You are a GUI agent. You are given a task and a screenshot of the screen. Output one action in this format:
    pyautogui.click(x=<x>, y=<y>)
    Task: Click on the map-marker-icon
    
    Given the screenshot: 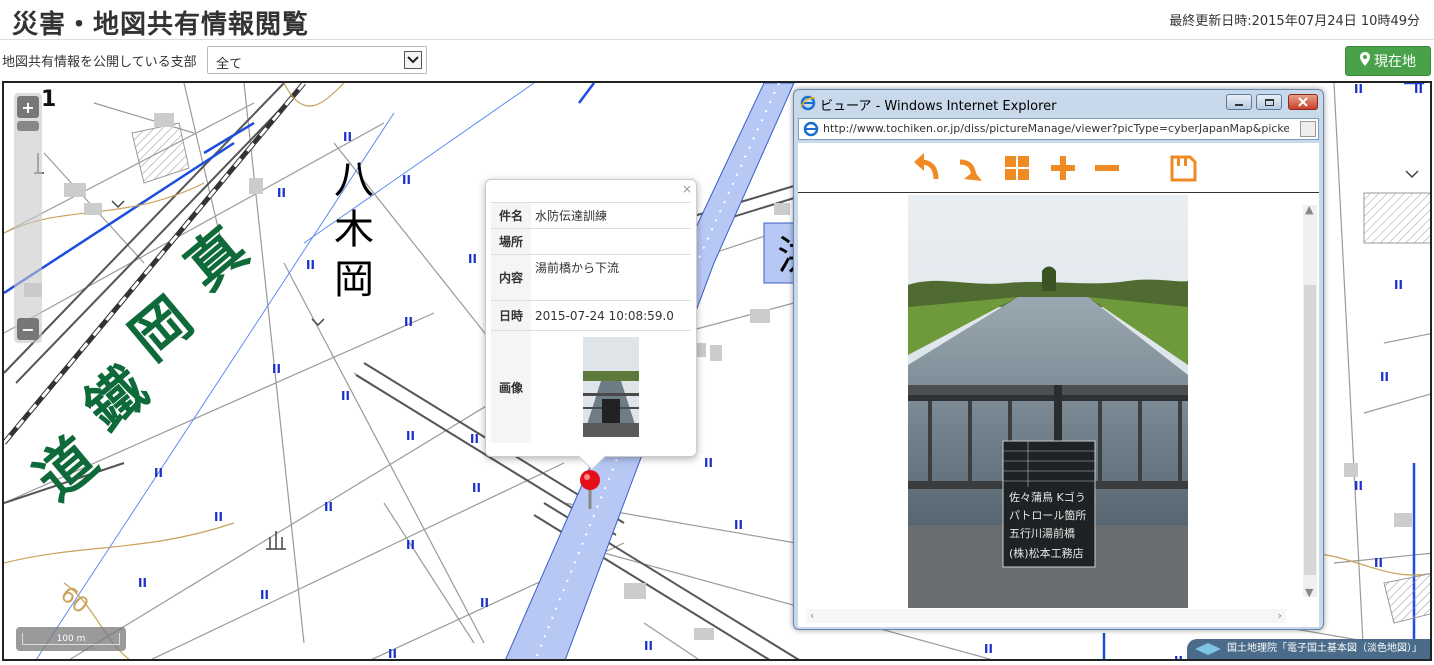 What is the action you would take?
    pyautogui.click(x=590, y=489)
    